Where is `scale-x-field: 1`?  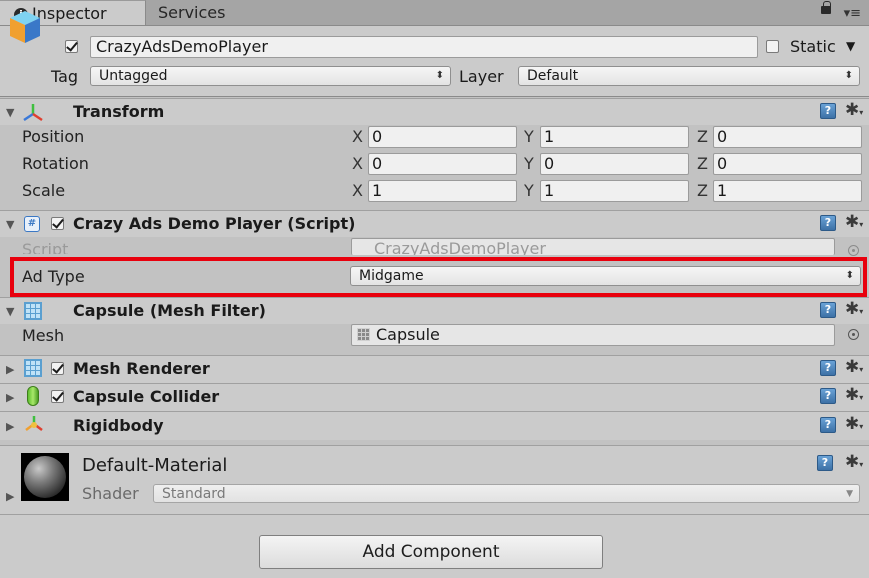 scale-x-field: 1 is located at coordinates (442, 191).